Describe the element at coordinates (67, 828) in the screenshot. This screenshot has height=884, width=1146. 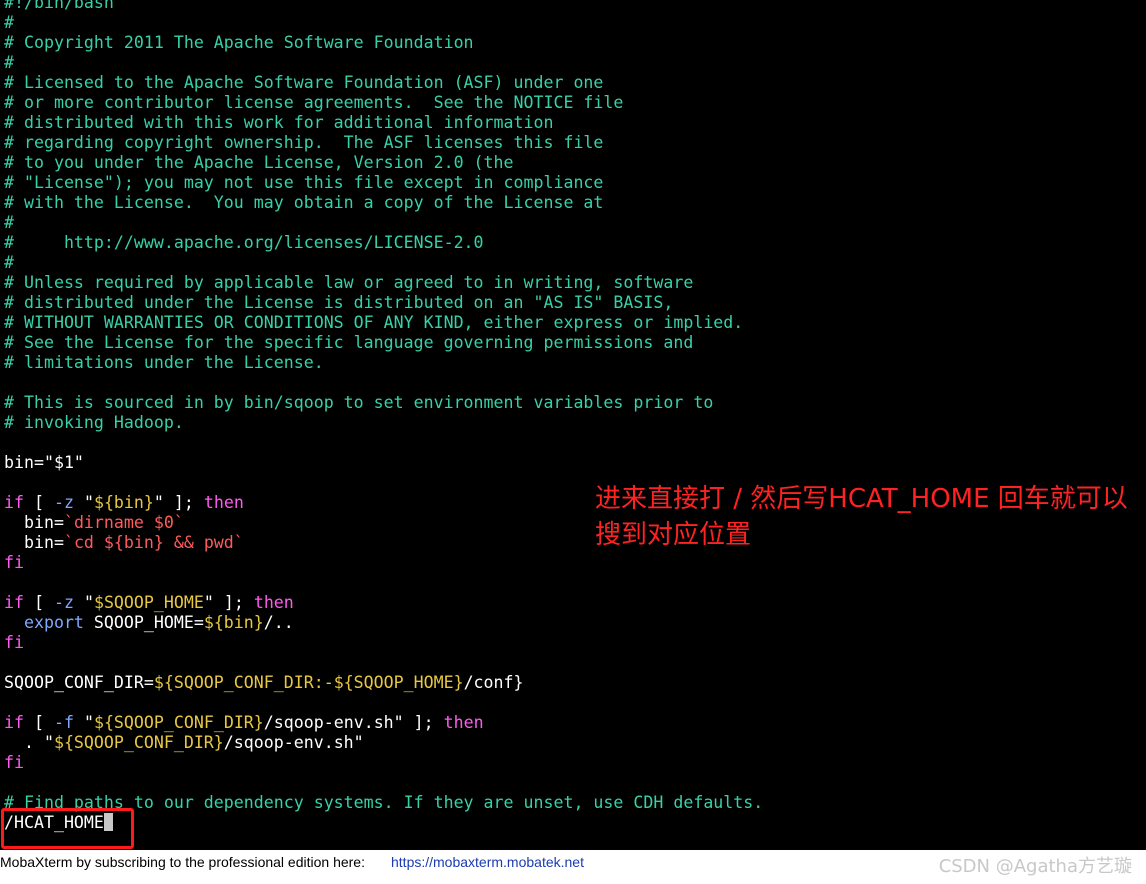
I see `highlight-box` at that location.